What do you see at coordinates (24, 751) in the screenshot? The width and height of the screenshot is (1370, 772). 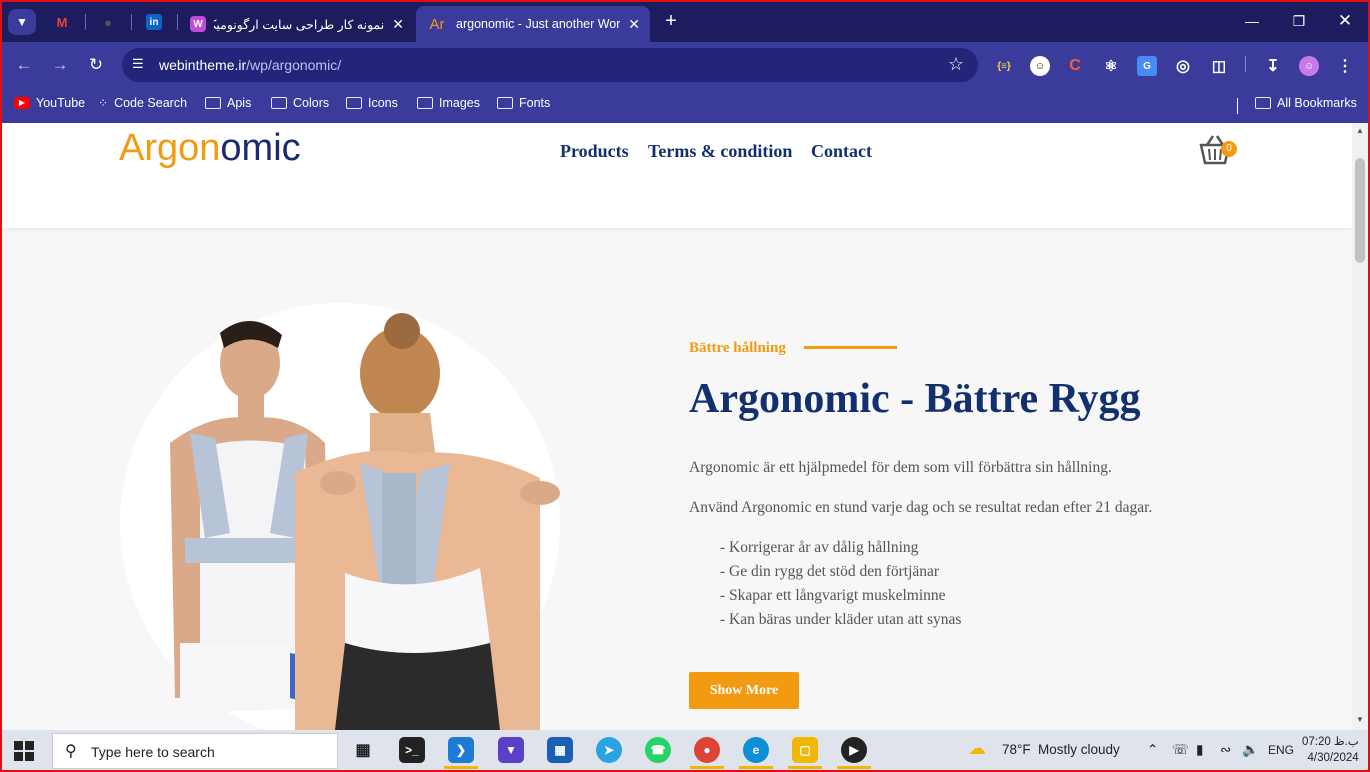 I see `windows-start-icon` at bounding box center [24, 751].